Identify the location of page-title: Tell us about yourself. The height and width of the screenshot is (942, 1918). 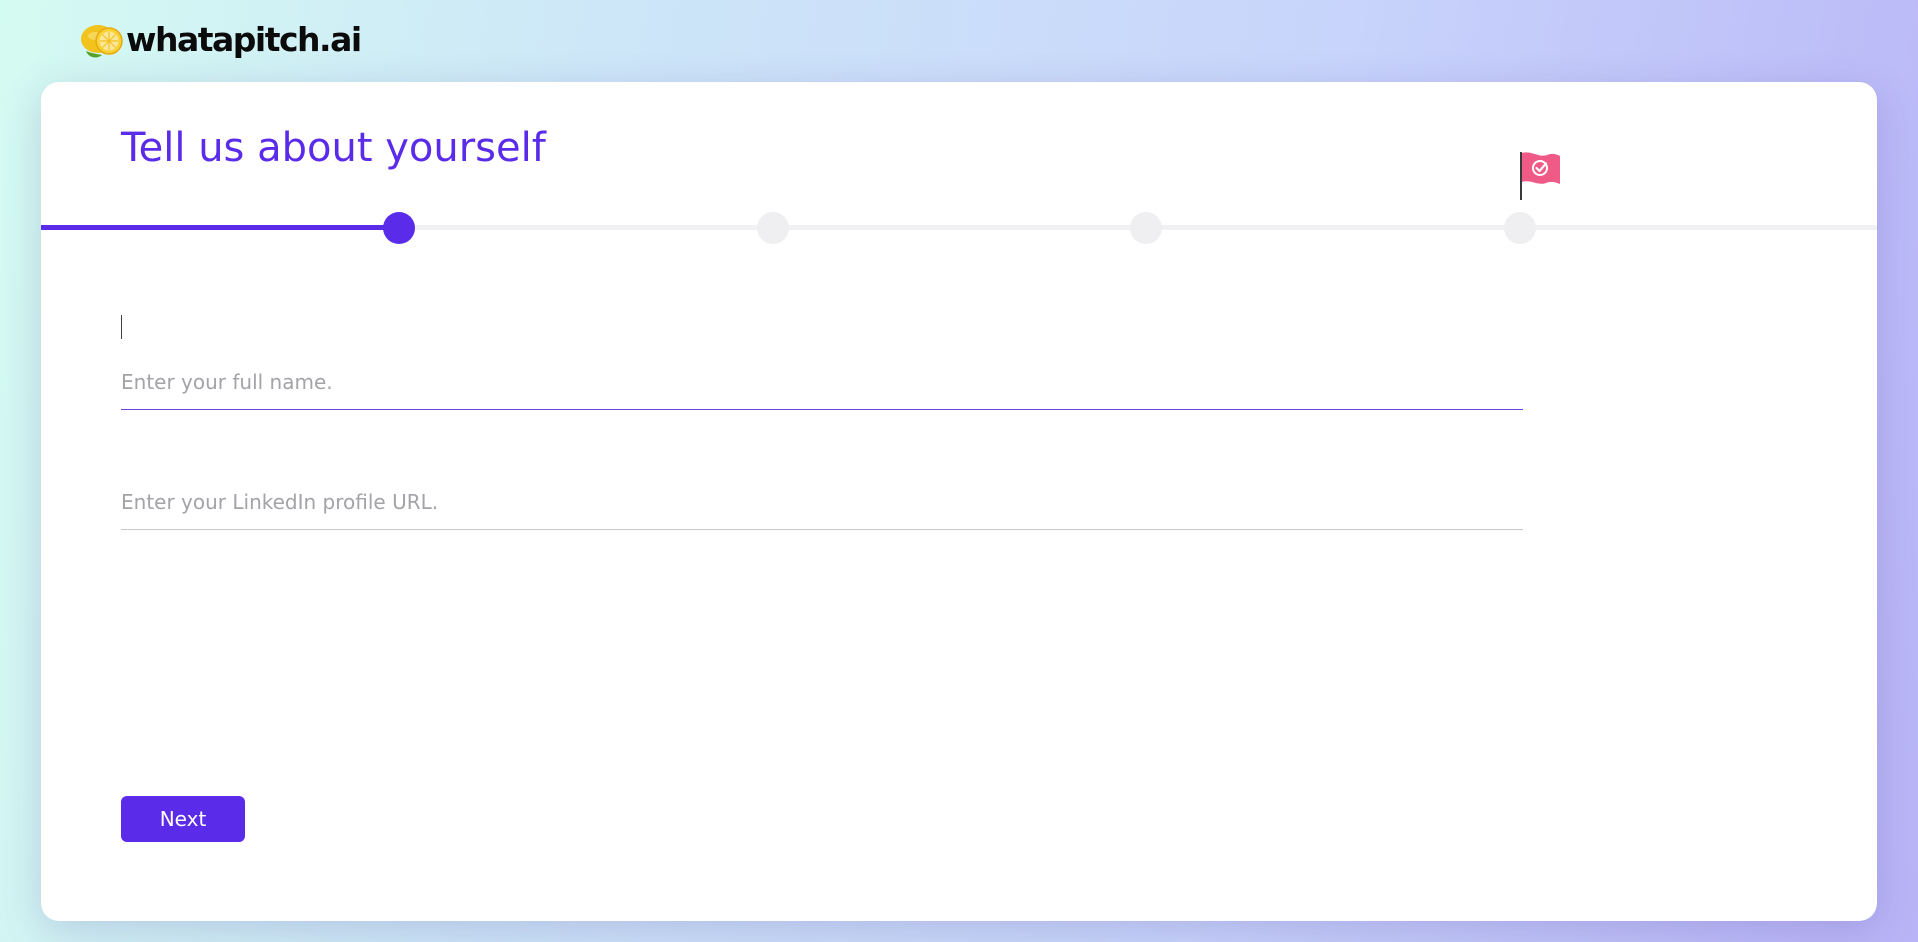
(333, 148).